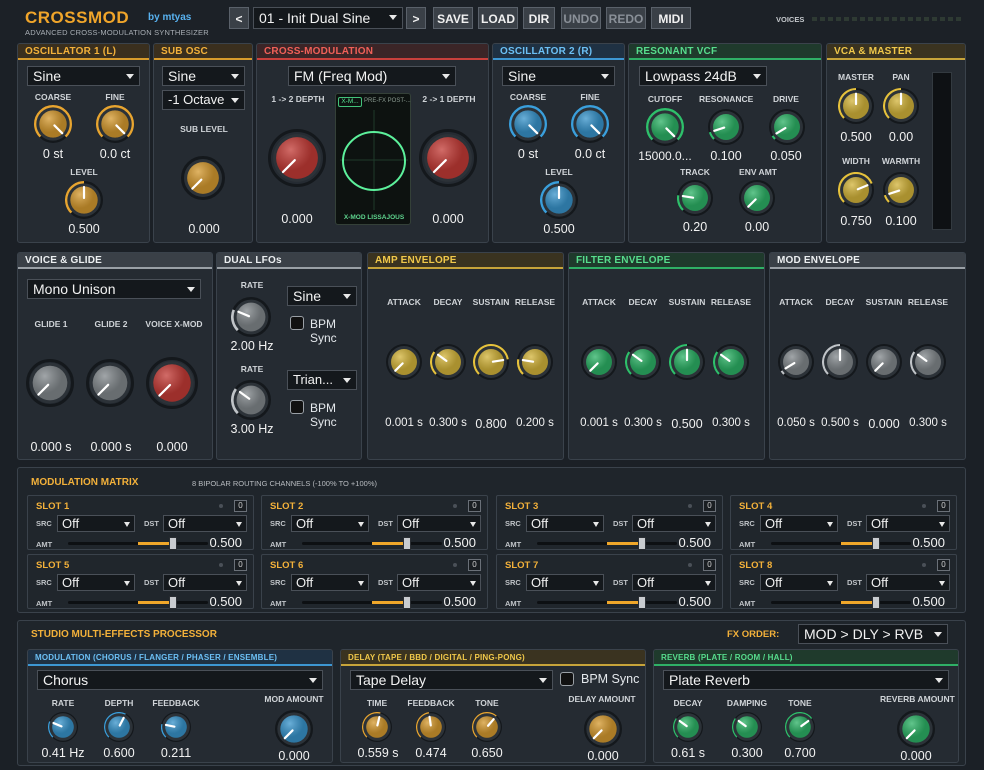  I want to click on glide2-knob, so click(110, 383).